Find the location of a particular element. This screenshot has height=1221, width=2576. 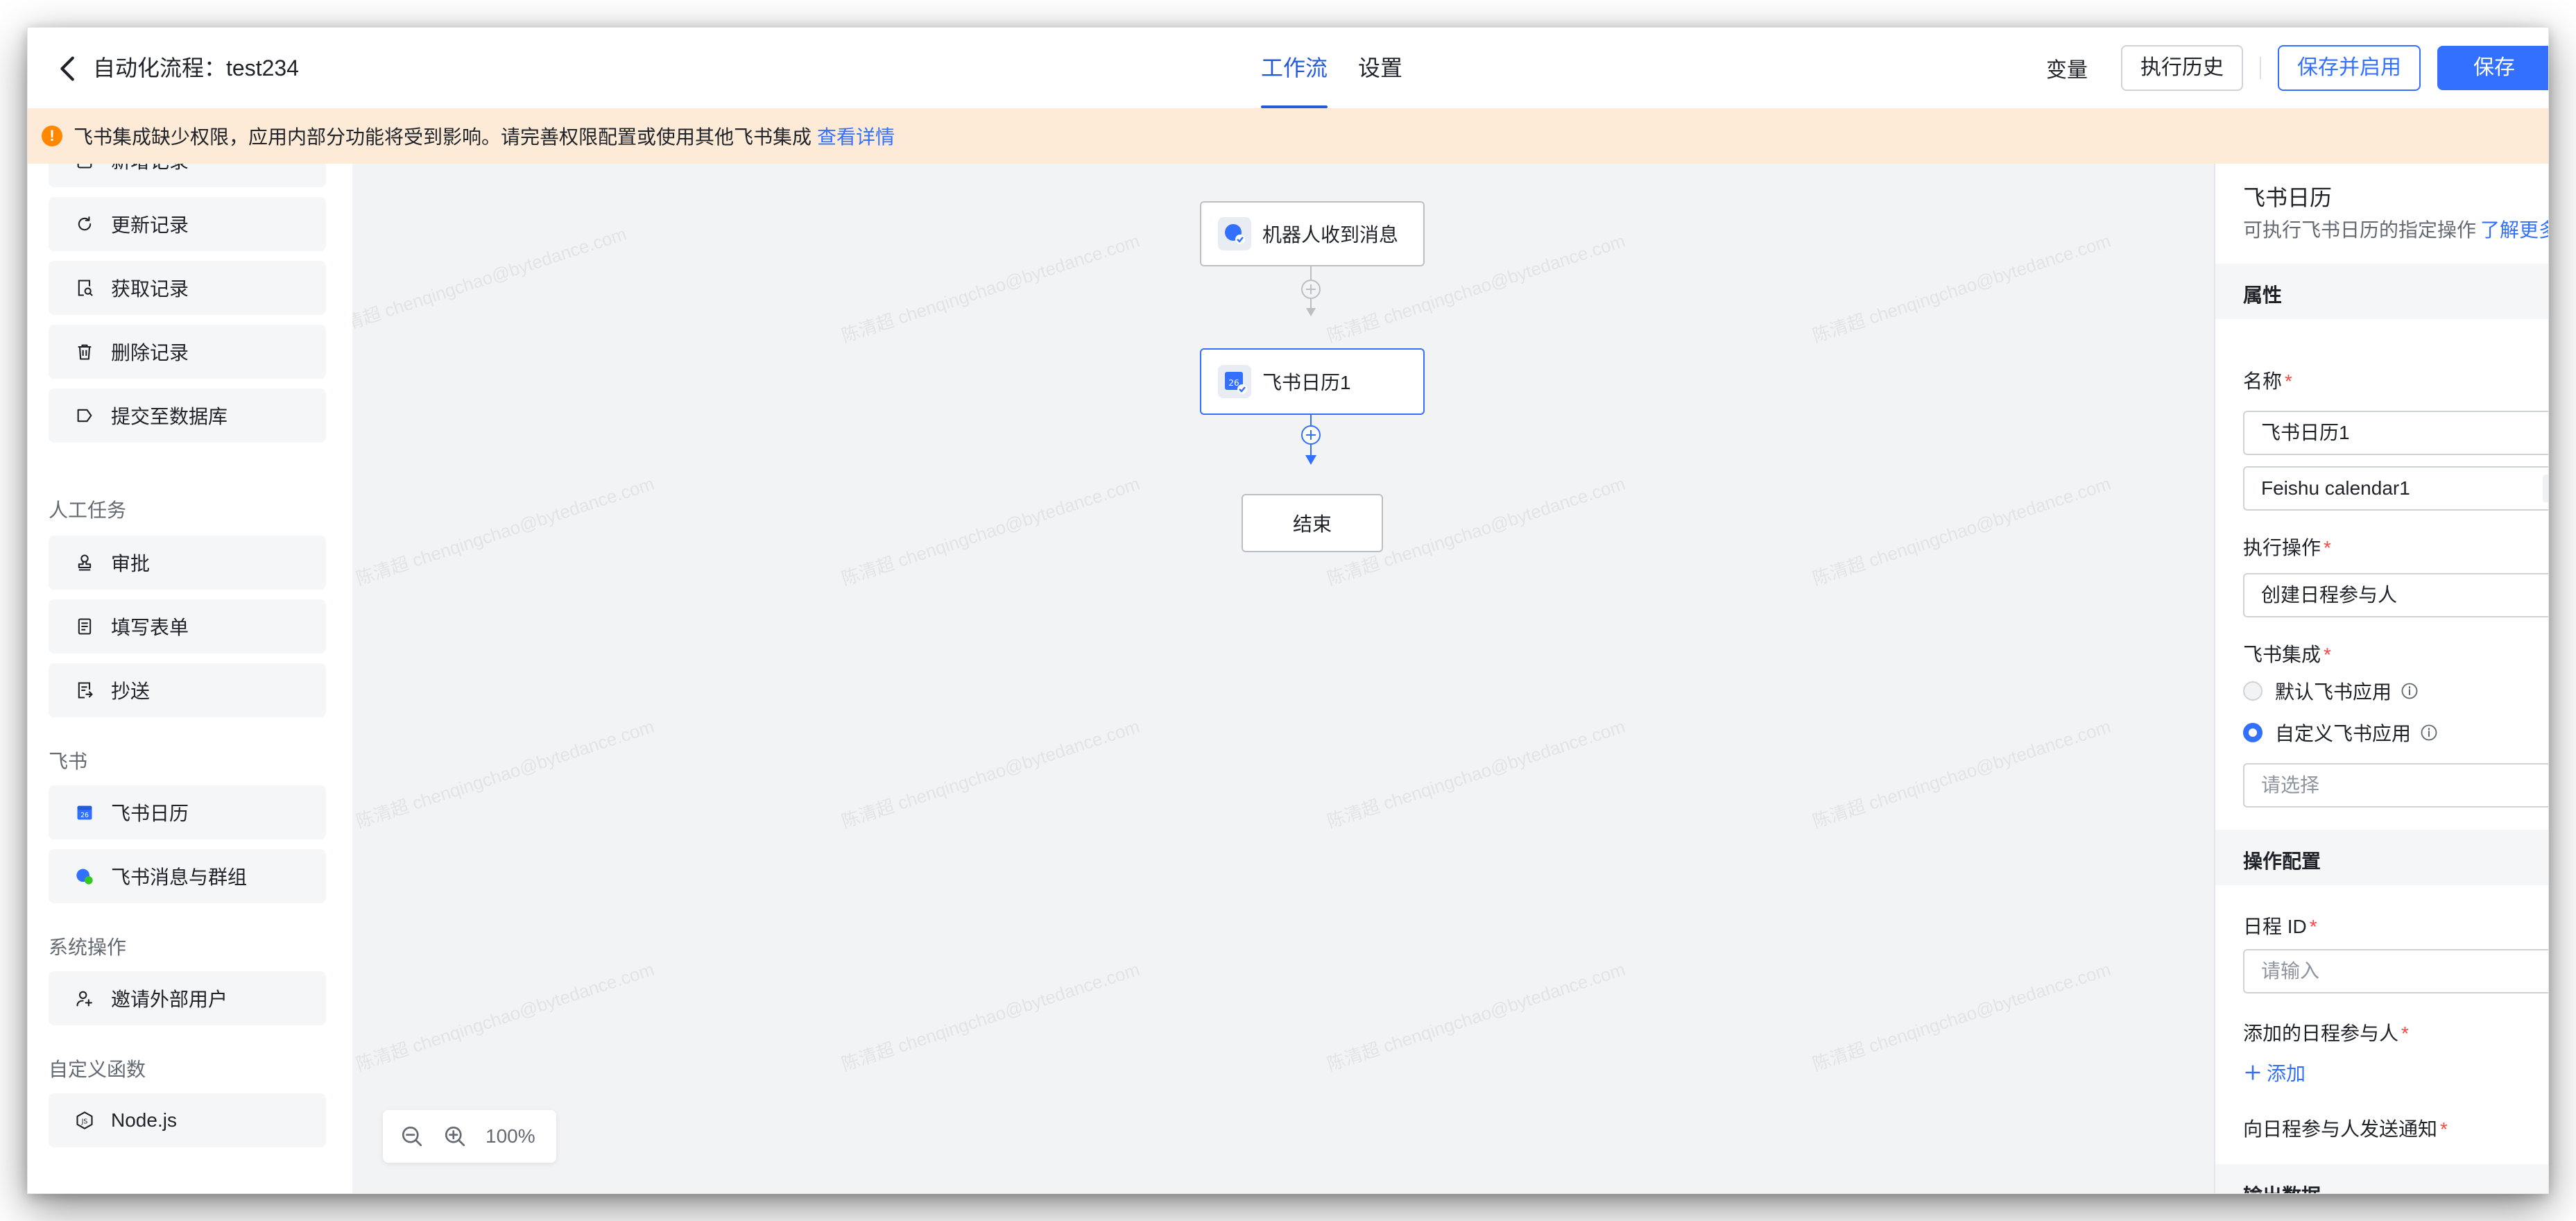

attendees-label: 添加的日程参与人 * is located at coordinates (2326, 1032).